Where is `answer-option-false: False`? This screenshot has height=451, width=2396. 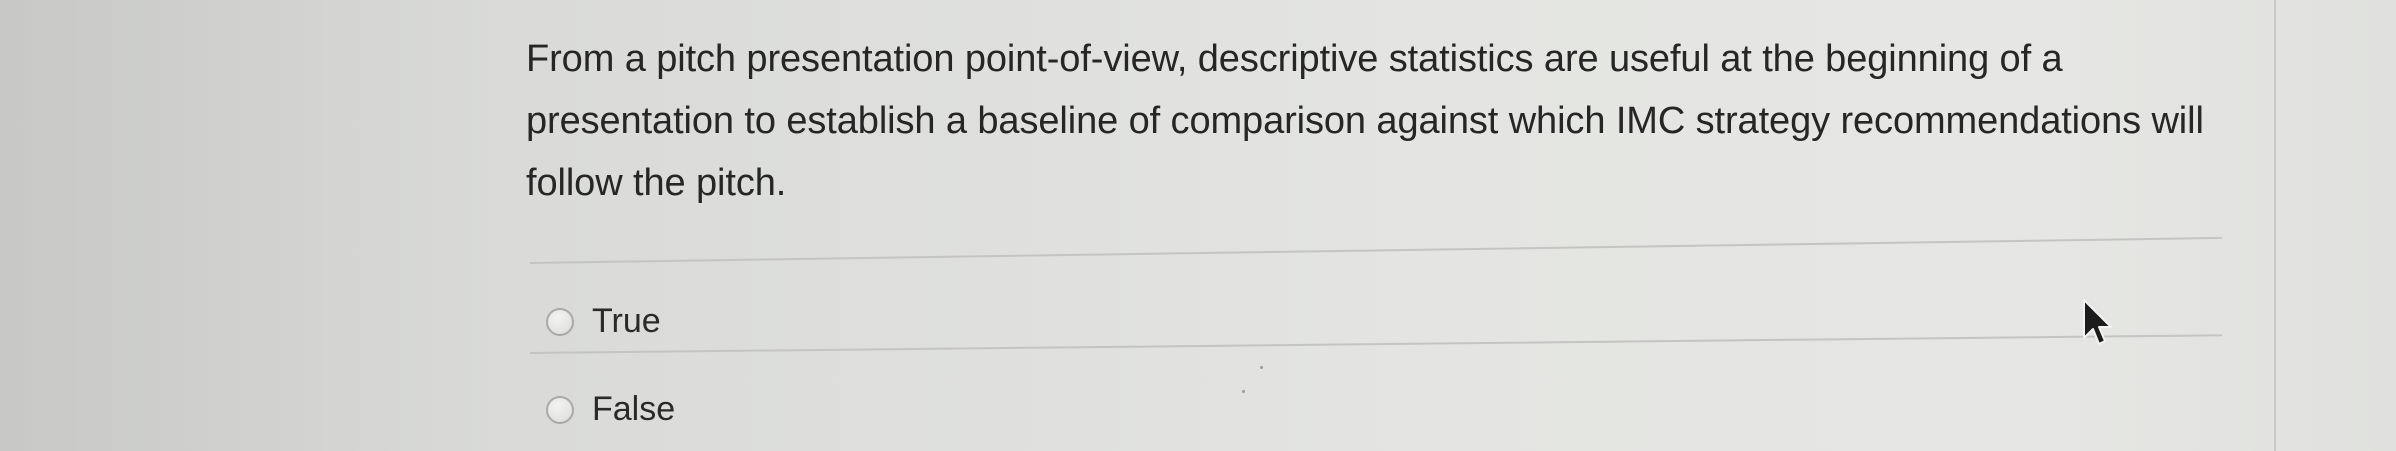 answer-option-false: False is located at coordinates (610, 409).